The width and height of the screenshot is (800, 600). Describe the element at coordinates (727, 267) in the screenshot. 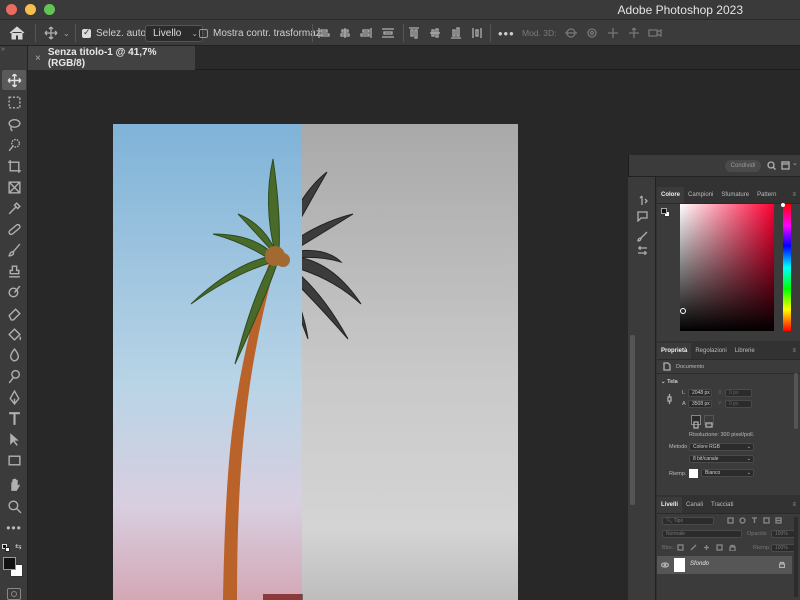

I see `color-field` at that location.